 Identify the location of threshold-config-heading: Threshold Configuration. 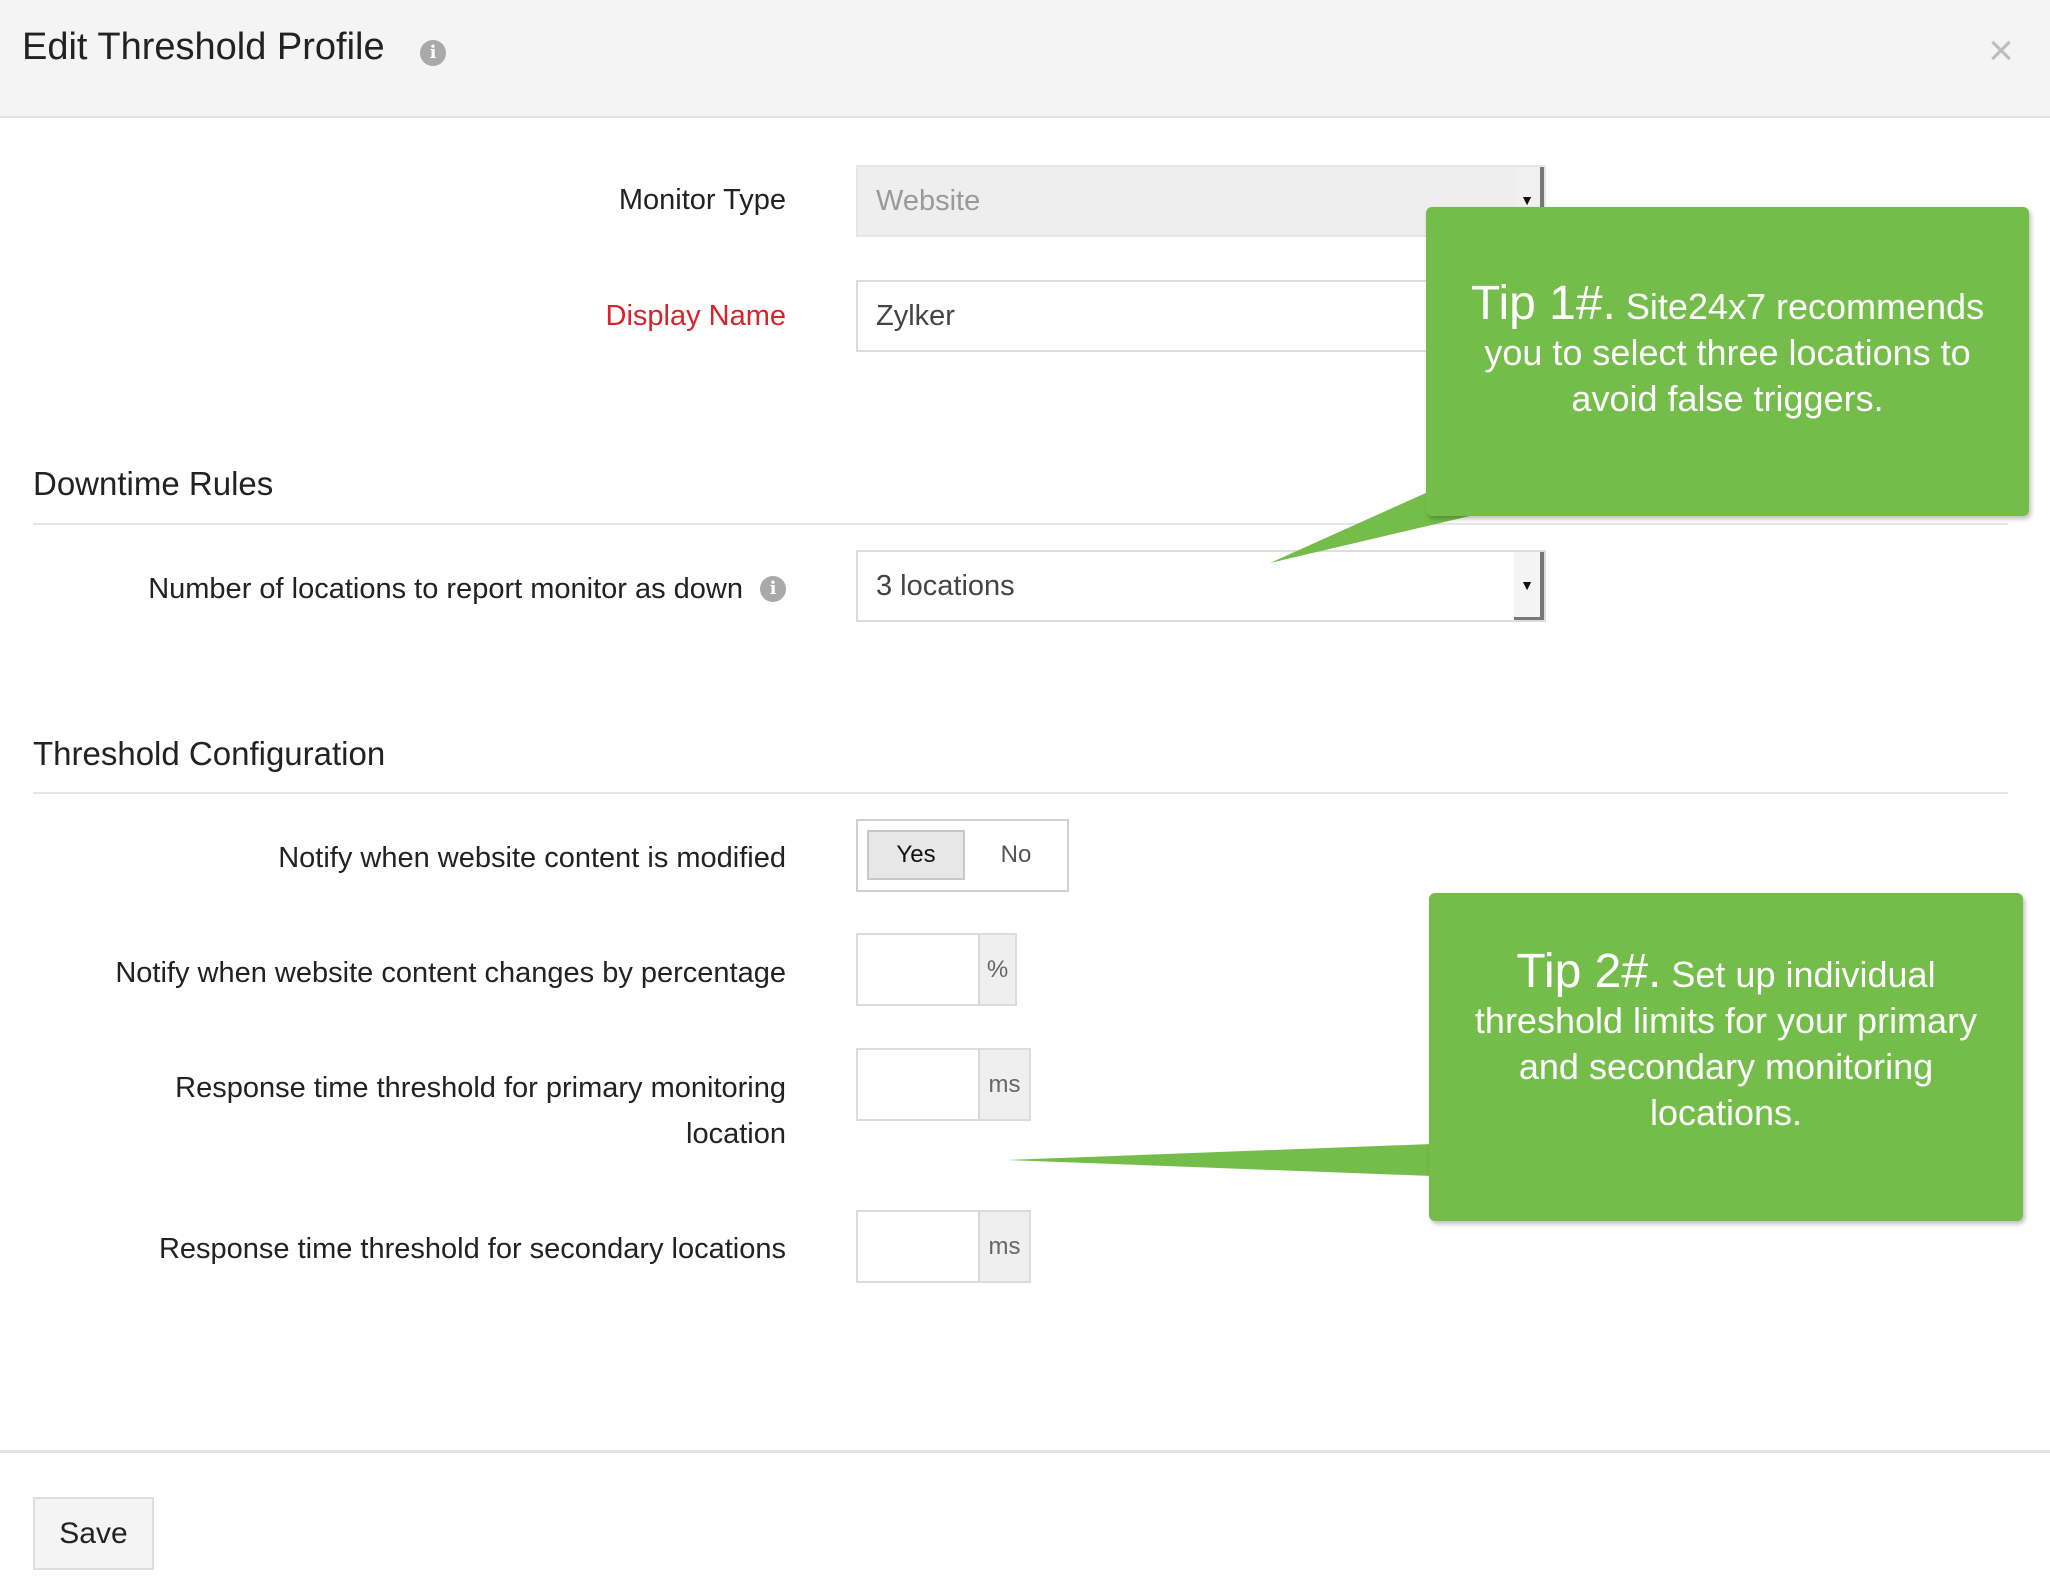
(209, 753).